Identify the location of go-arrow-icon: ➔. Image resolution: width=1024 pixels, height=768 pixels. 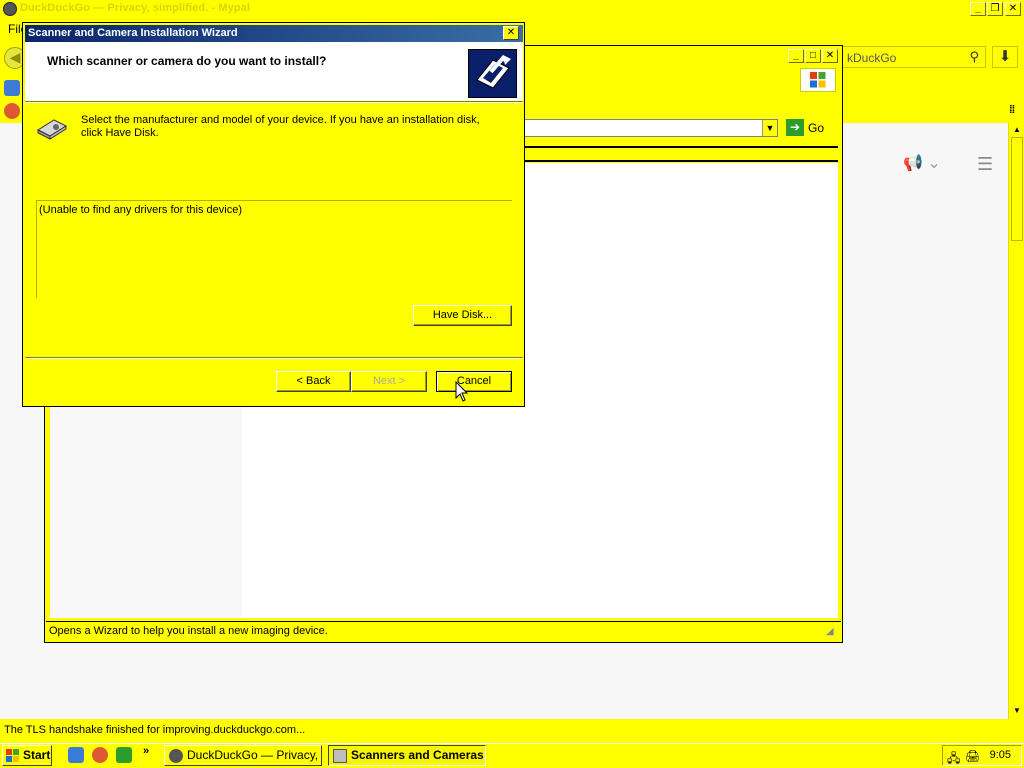
(795, 127).